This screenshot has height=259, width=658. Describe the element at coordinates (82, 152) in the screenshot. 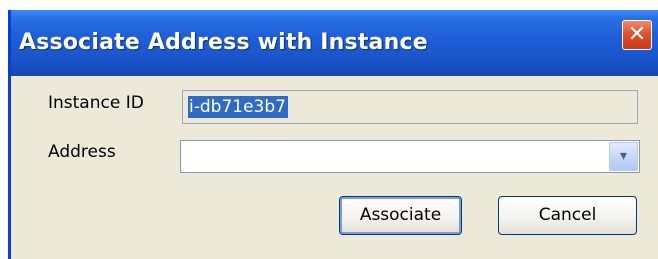

I see `address-label: Address` at that location.